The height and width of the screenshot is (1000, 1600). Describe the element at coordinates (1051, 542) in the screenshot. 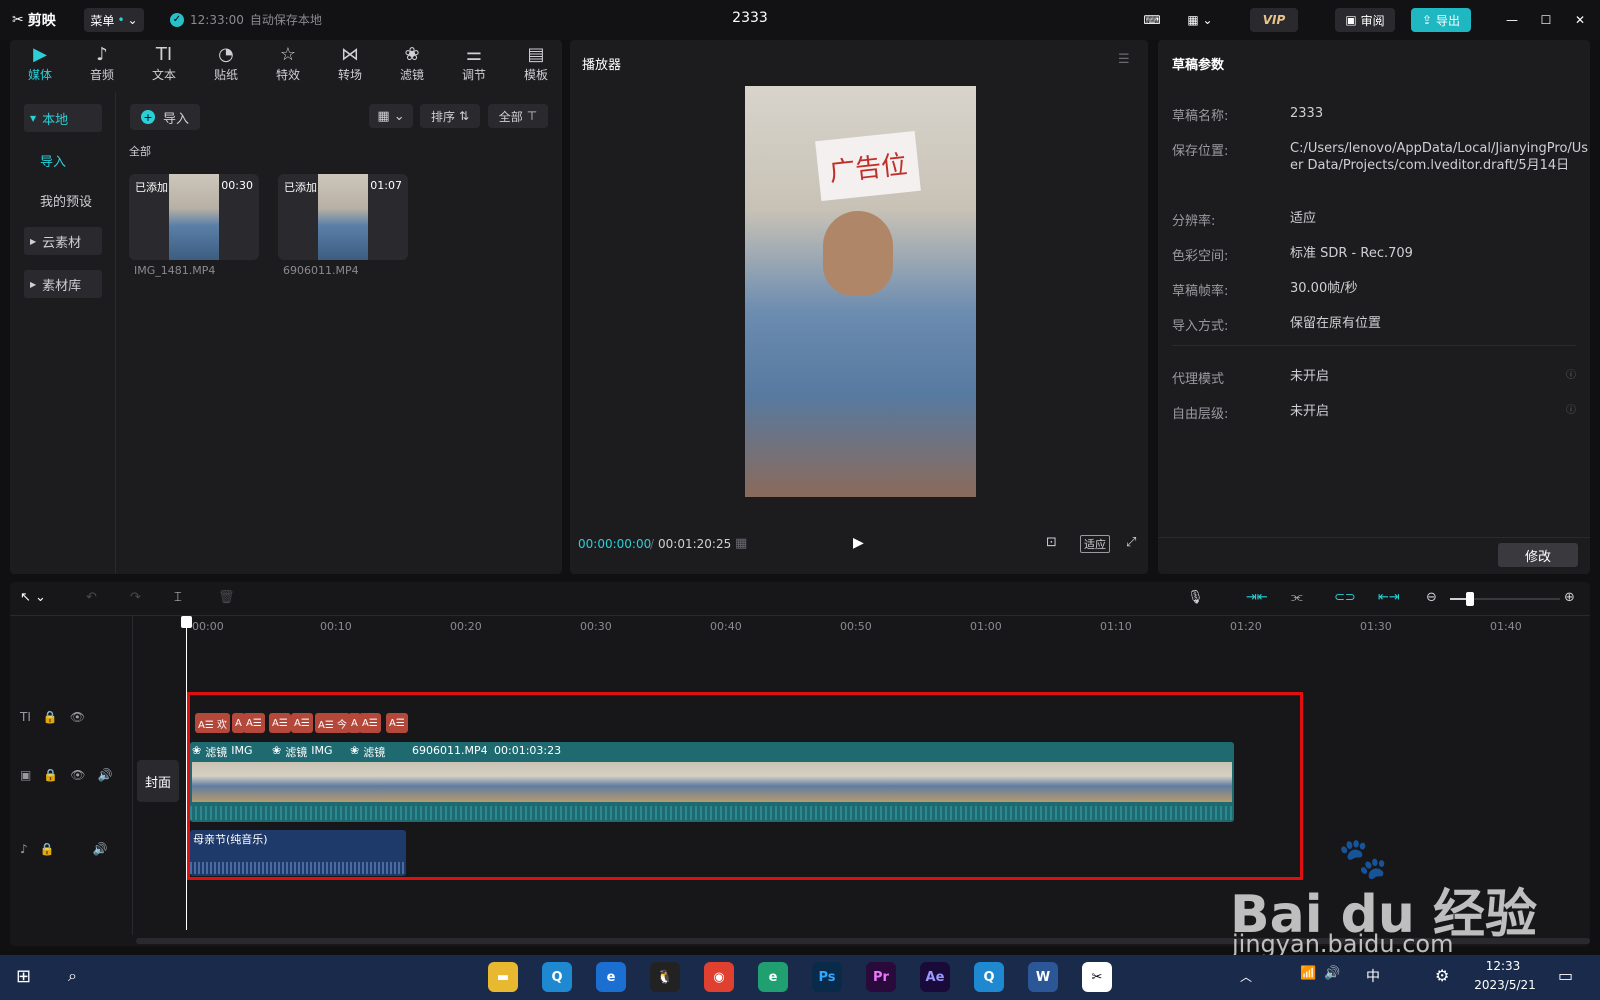

I see `screenshot-icon: ⊡` at that location.